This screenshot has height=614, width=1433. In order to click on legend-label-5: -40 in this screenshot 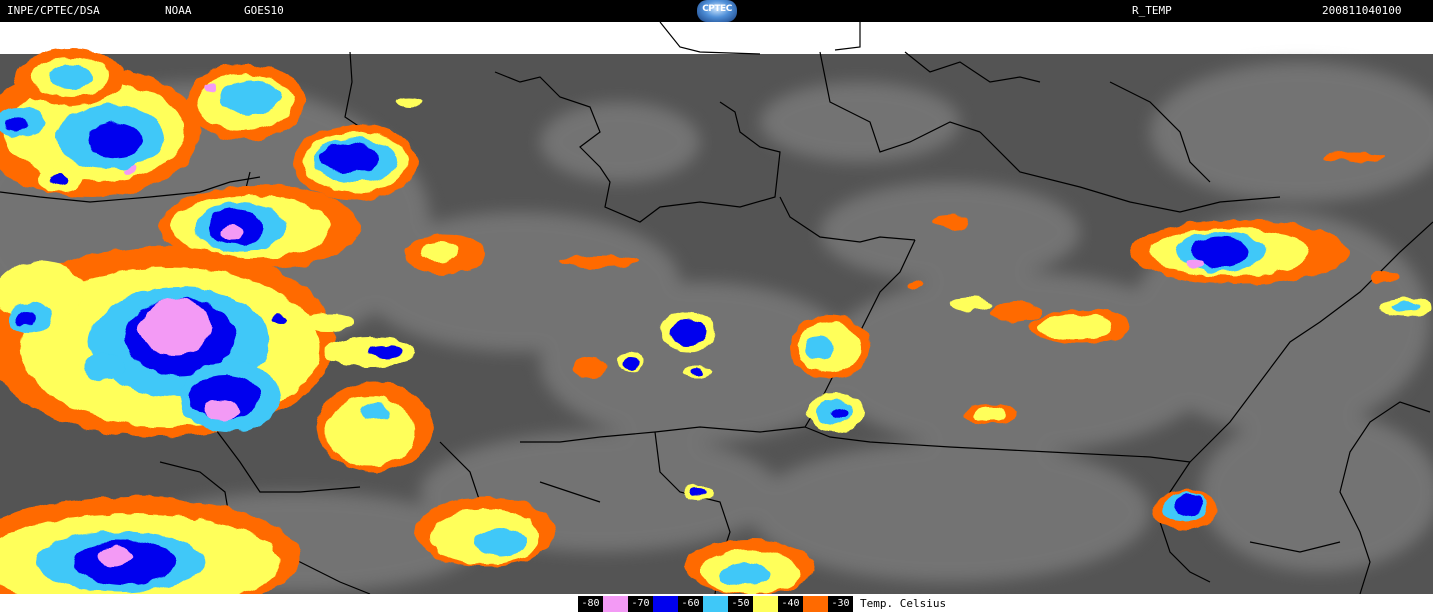, I will do `click(790, 604)`.